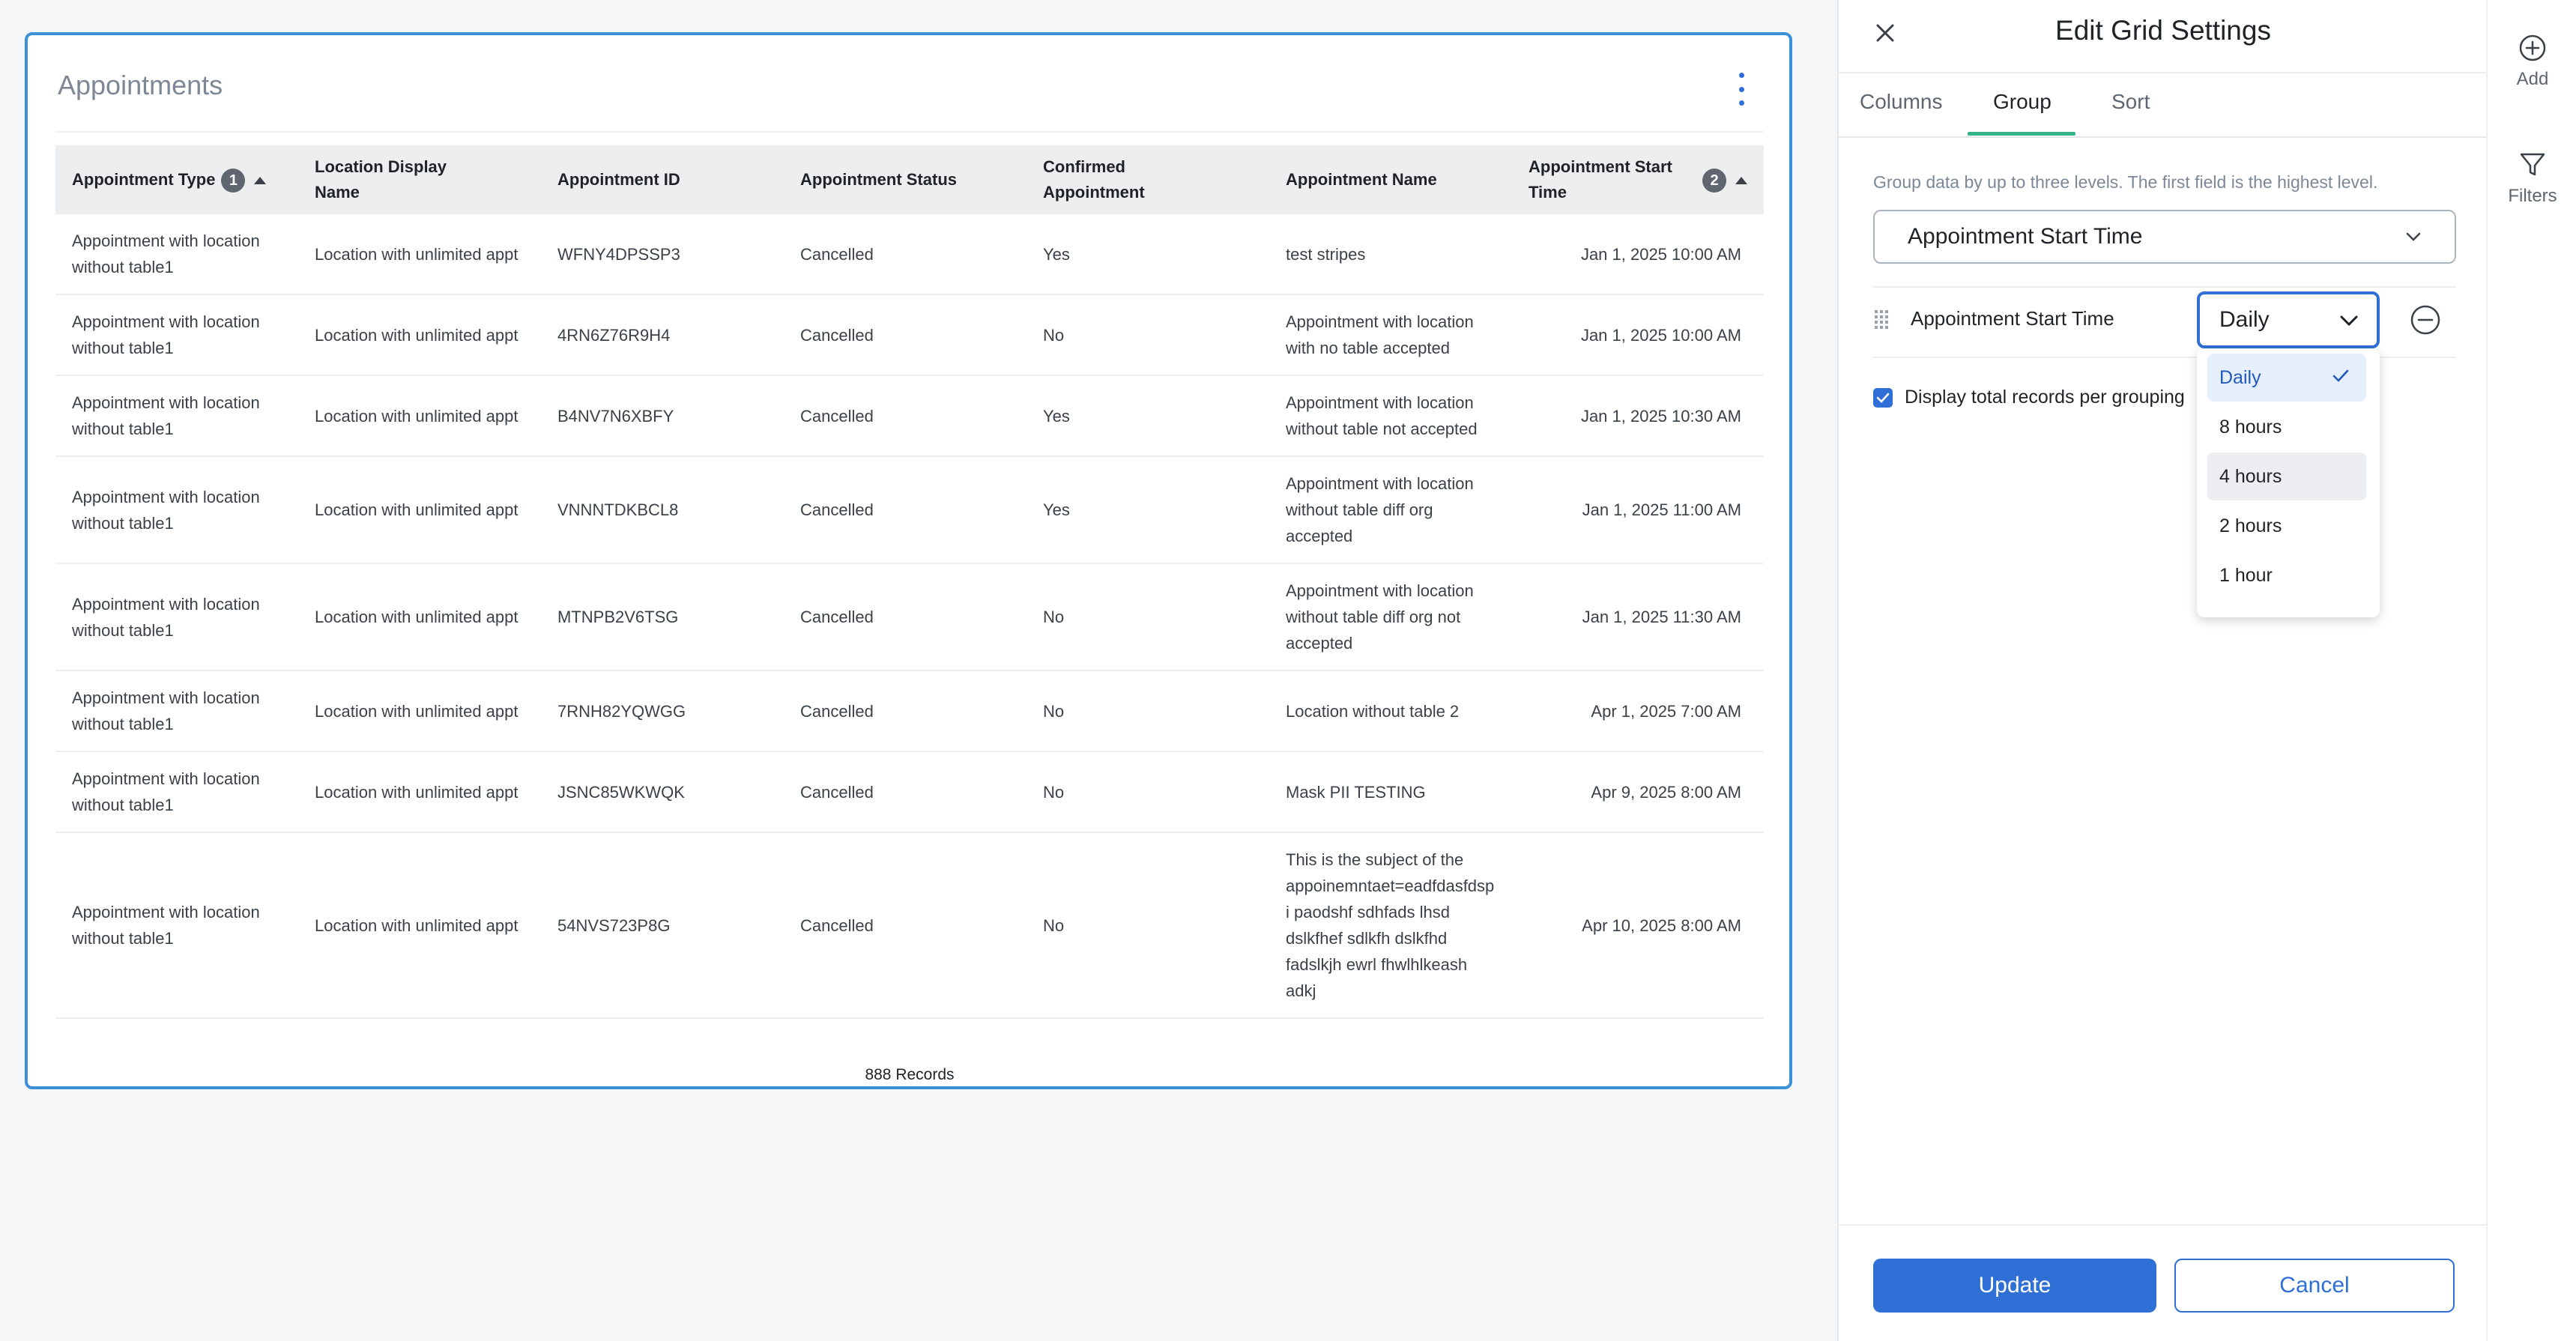 The image size is (2576, 1341). Describe the element at coordinates (878, 180) in the screenshot. I see `column-header-label: Appointment Status` at that location.